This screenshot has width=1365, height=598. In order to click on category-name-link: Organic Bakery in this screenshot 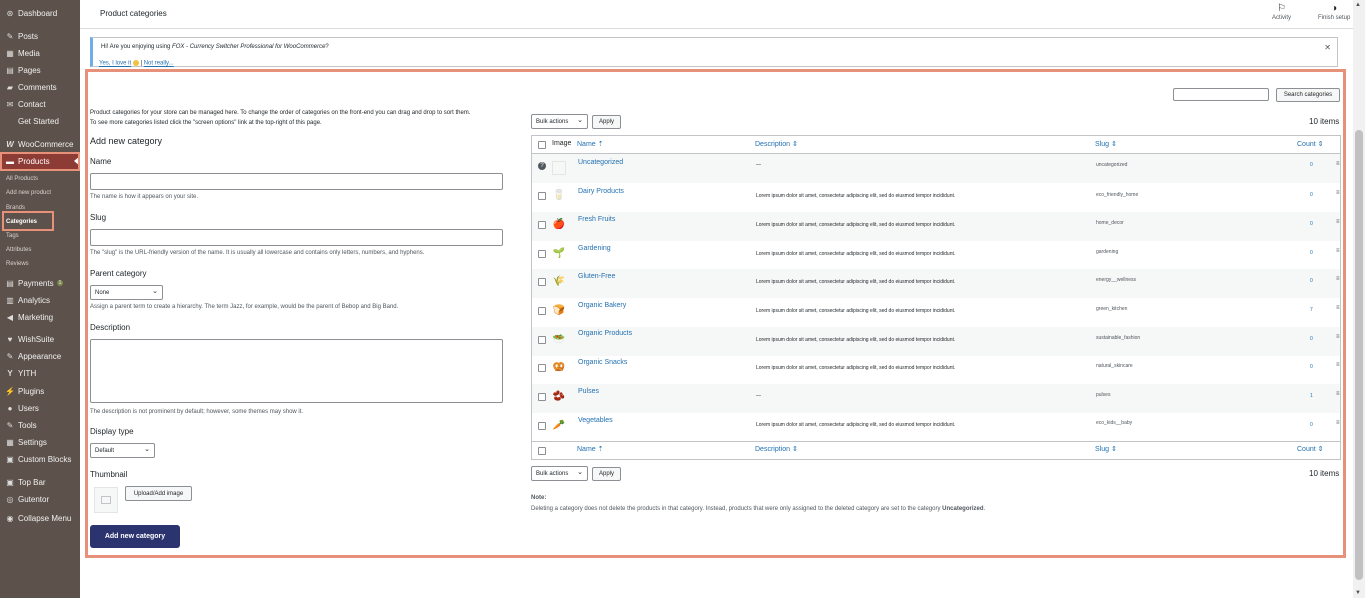, I will do `click(602, 305)`.